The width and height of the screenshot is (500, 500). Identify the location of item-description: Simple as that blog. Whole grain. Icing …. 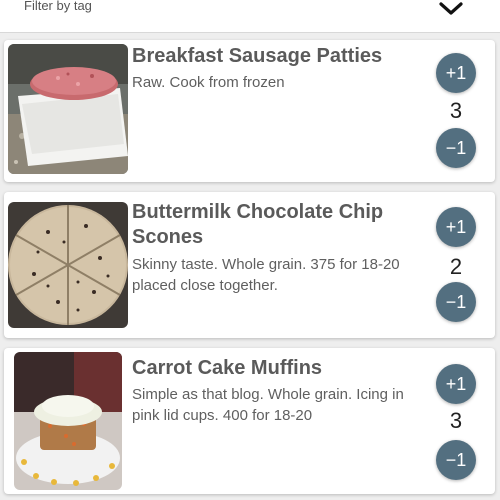
(268, 405).